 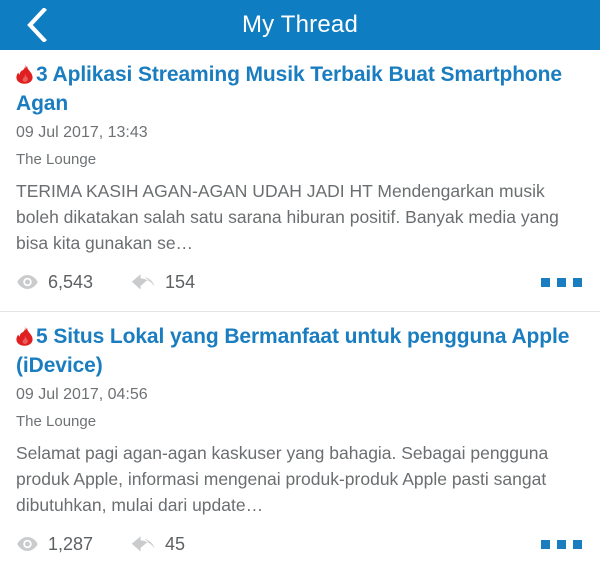 I want to click on view-count: 6,543, so click(x=54, y=282).